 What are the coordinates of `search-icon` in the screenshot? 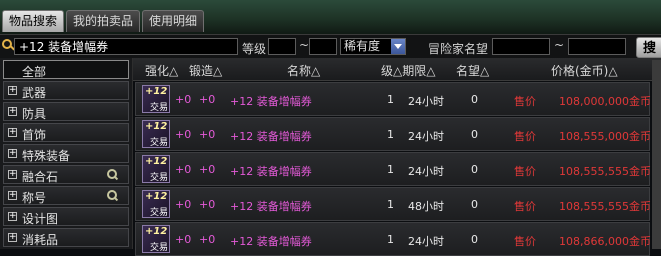 It's located at (8, 45).